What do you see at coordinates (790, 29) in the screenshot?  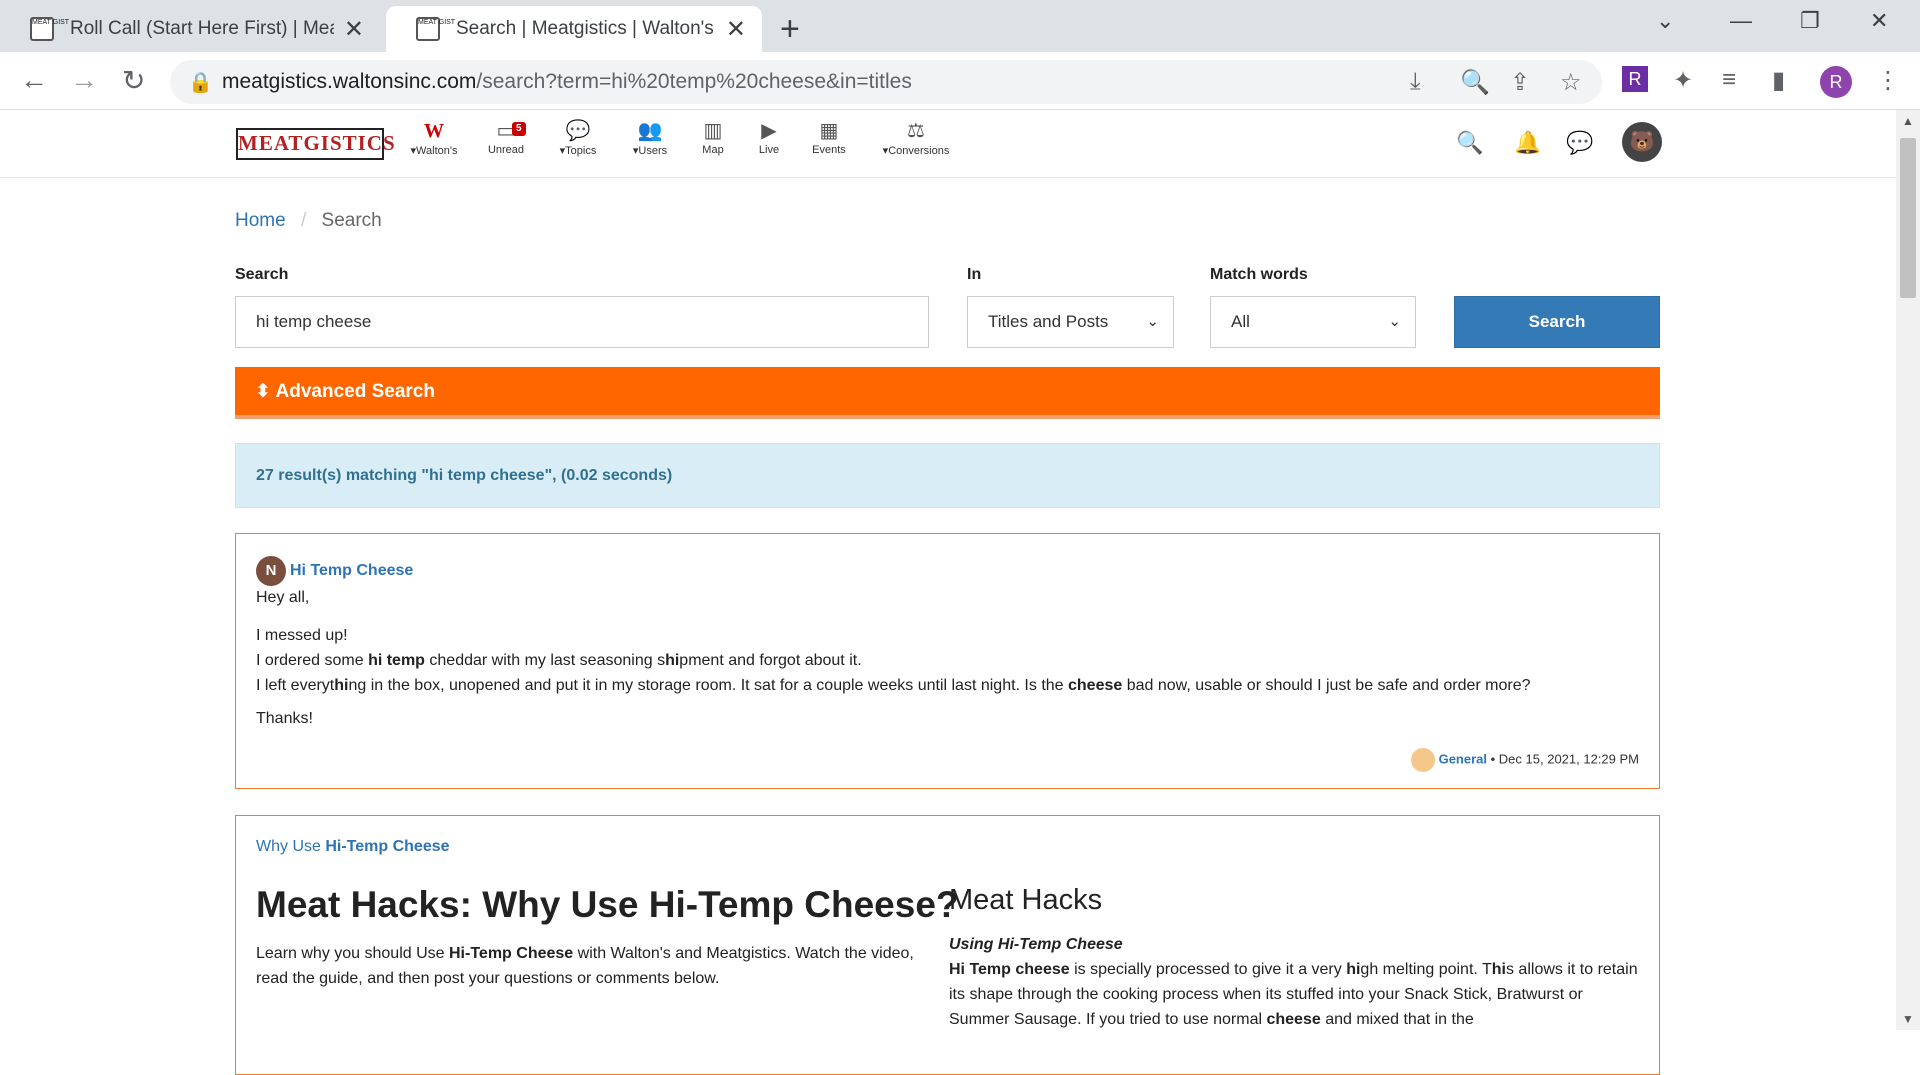 I see `new-tab-button: +` at bounding box center [790, 29].